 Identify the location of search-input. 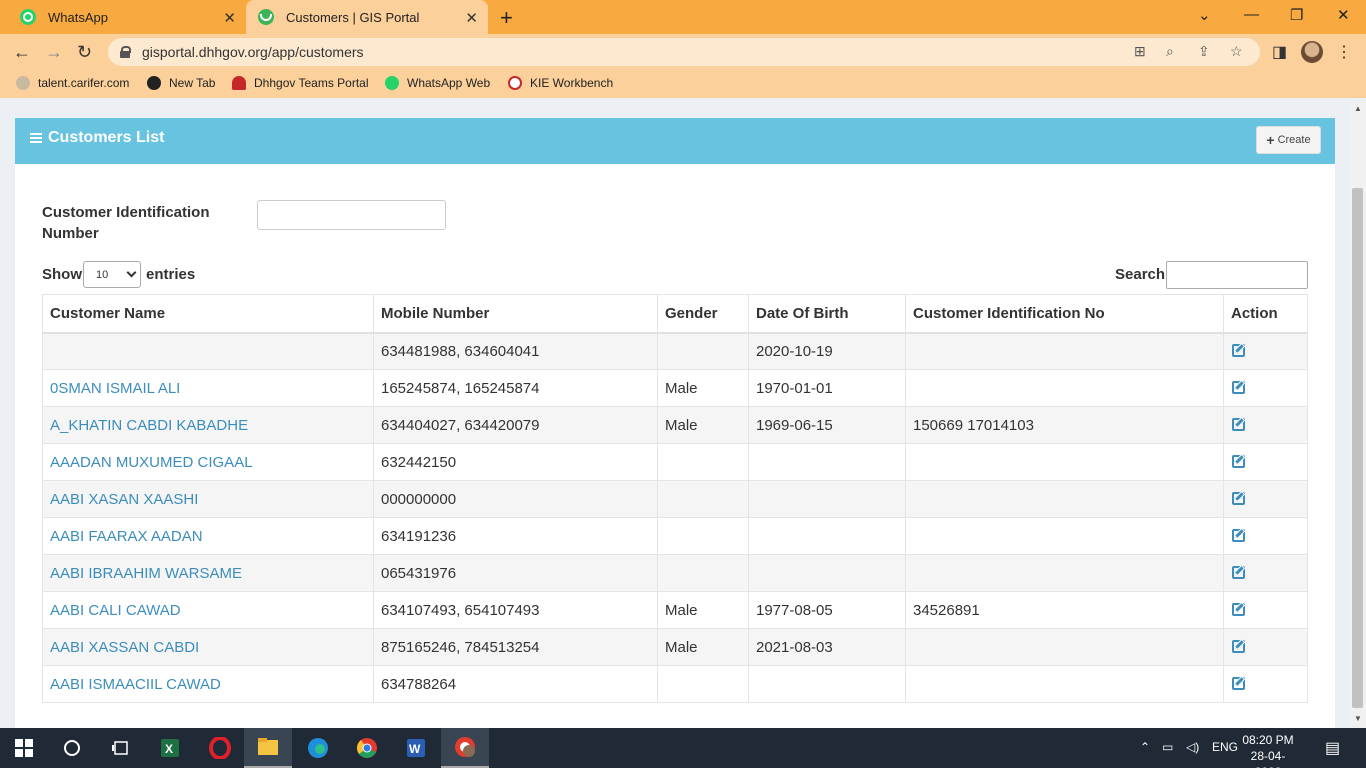
(1237, 275).